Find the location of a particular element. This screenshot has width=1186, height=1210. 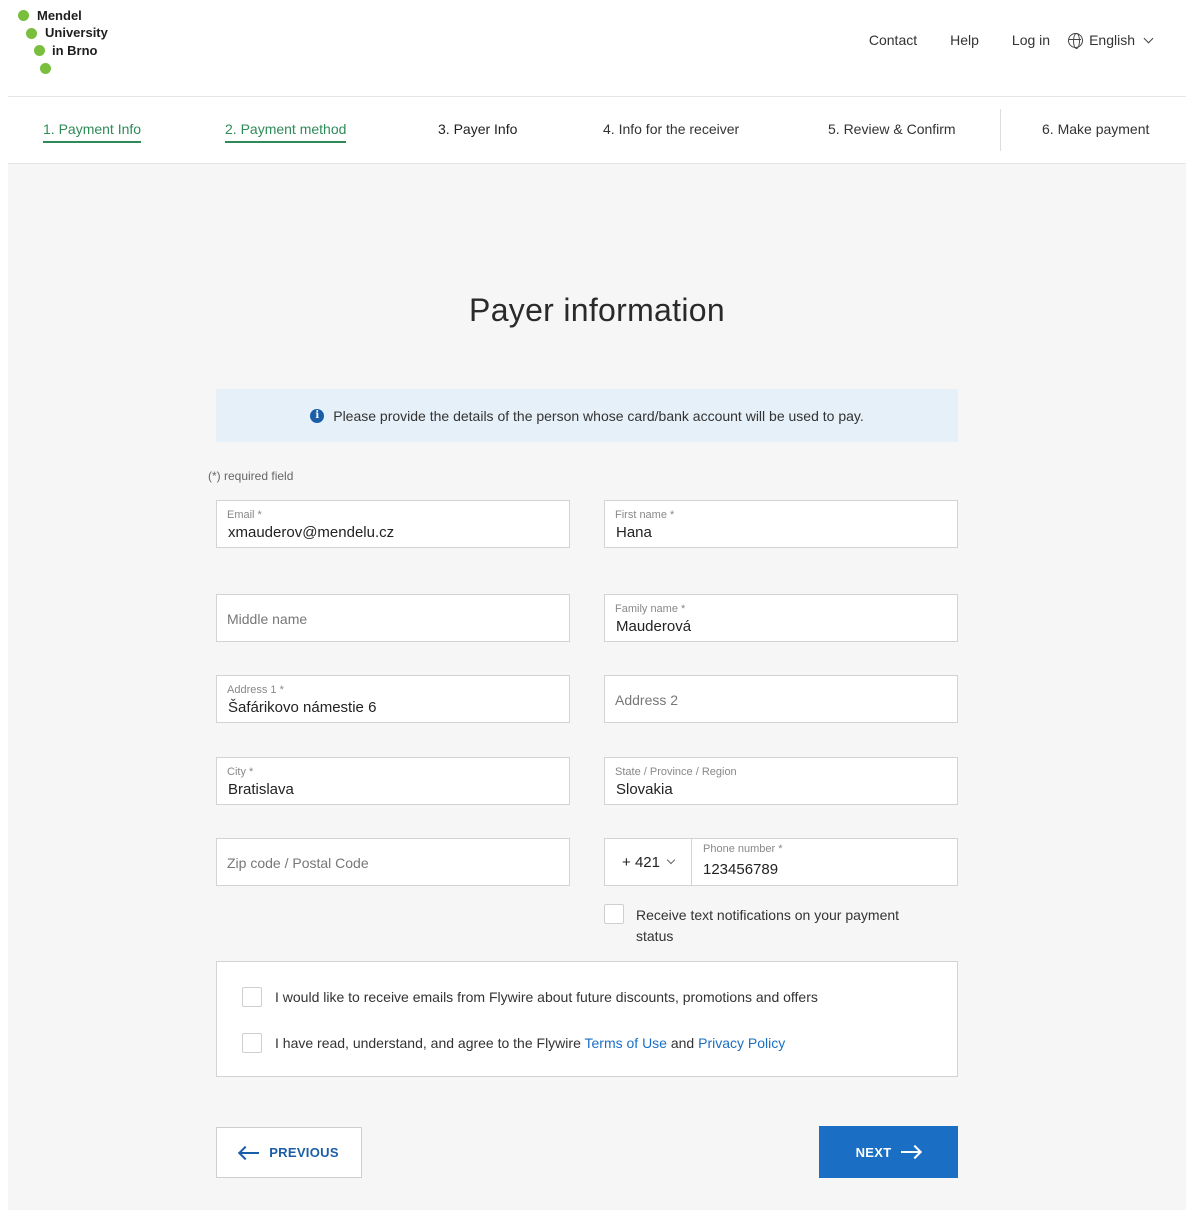

phone-label: Phone number * is located at coordinates (743, 849).